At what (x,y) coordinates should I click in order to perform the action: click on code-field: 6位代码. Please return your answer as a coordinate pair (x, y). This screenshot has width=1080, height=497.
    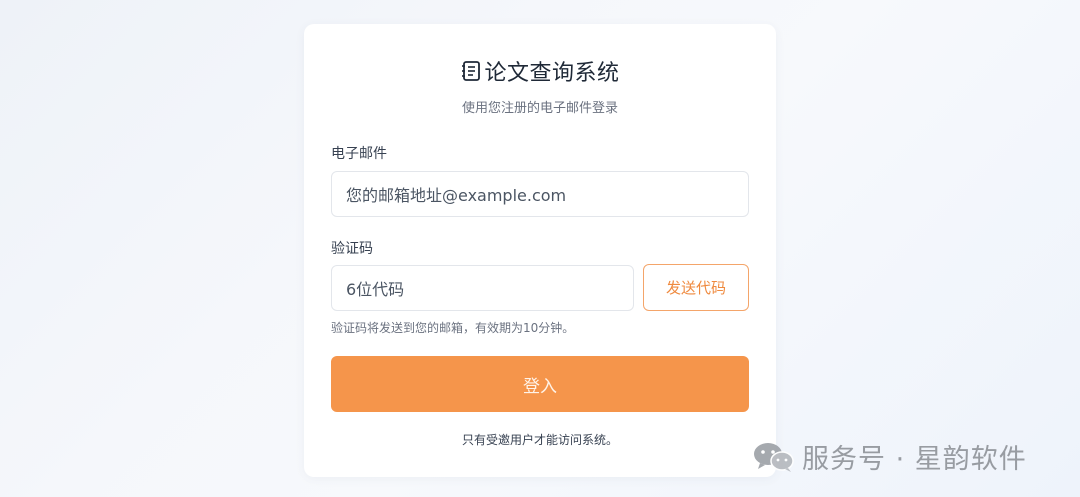
    Looking at the image, I should click on (482, 288).